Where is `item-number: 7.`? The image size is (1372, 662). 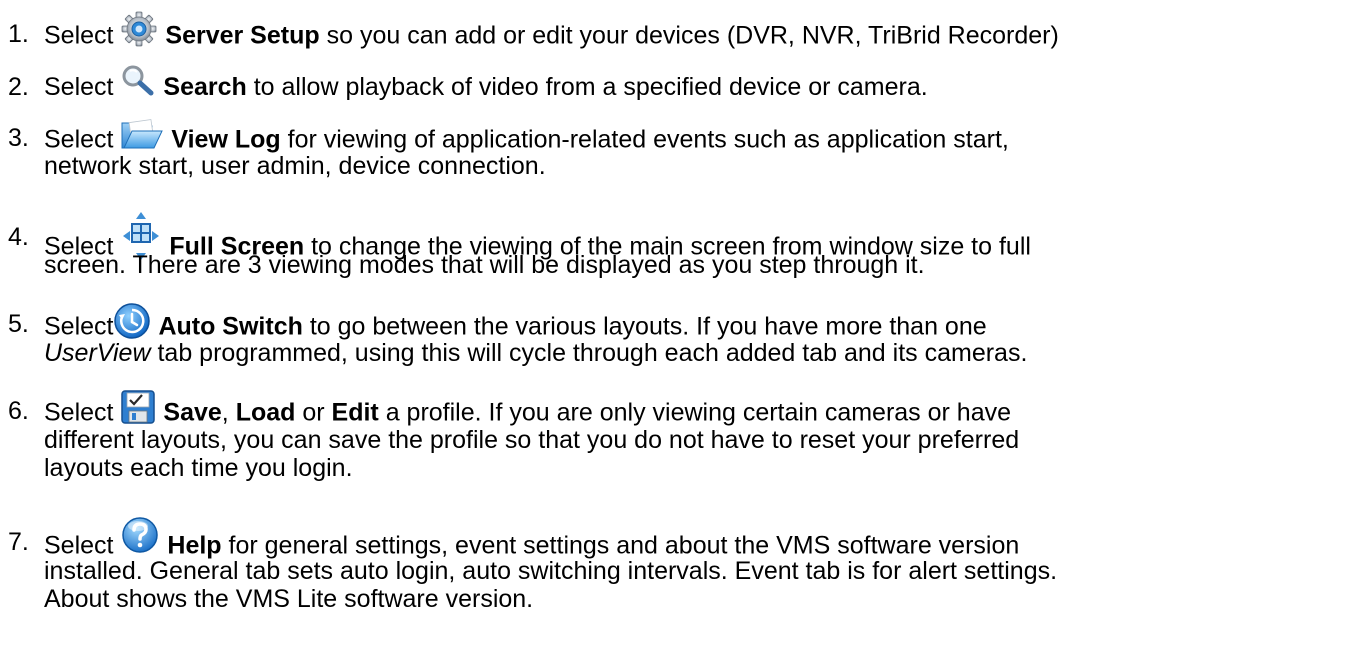 item-number: 7. is located at coordinates (18, 542).